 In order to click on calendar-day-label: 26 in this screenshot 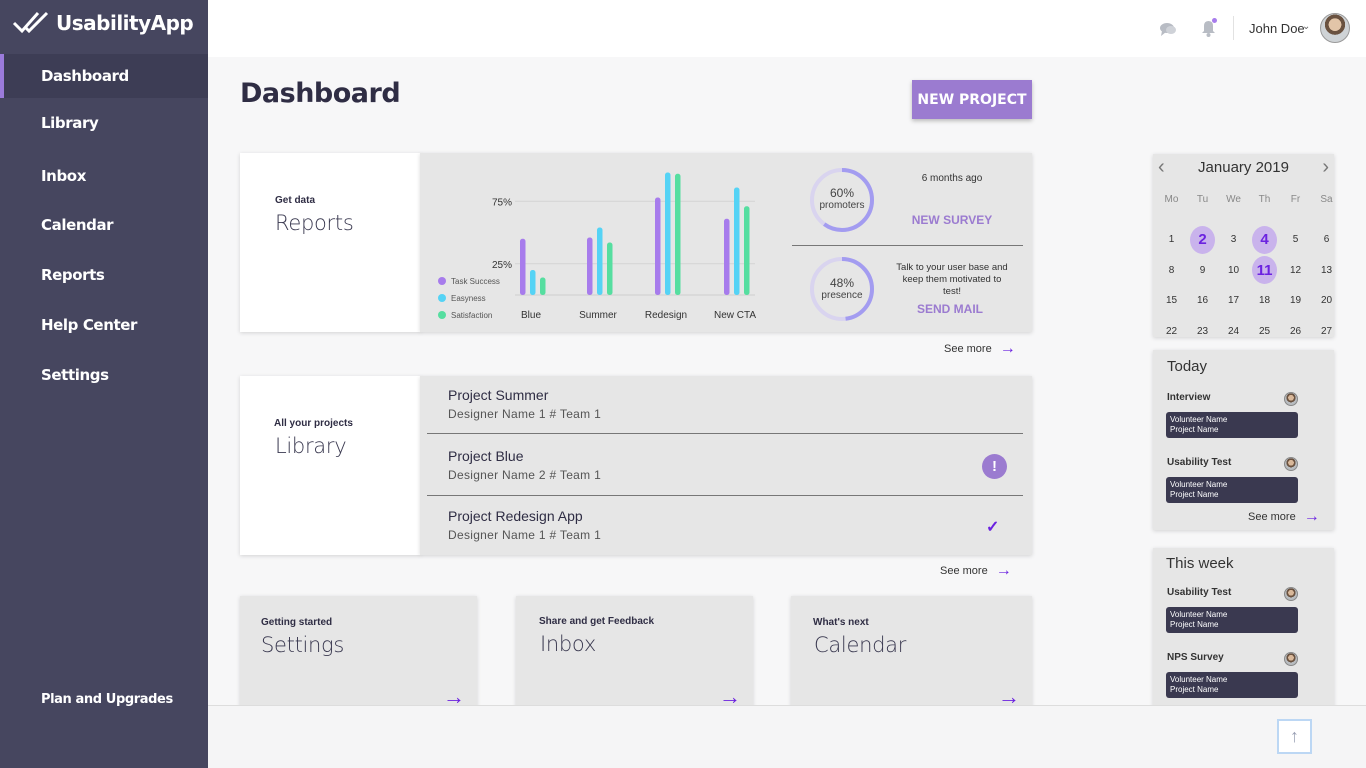, I will do `click(1295, 331)`.